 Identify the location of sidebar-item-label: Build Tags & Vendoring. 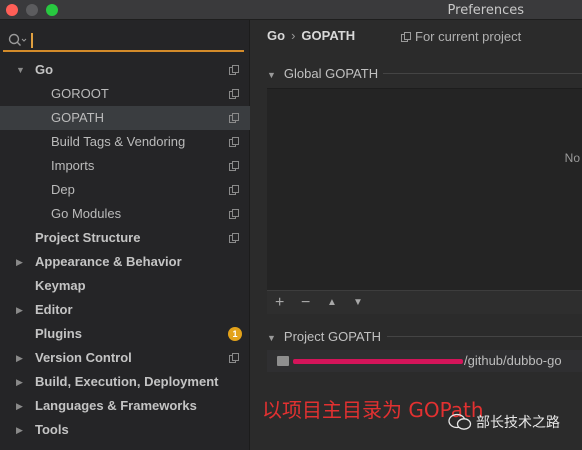
(118, 141).